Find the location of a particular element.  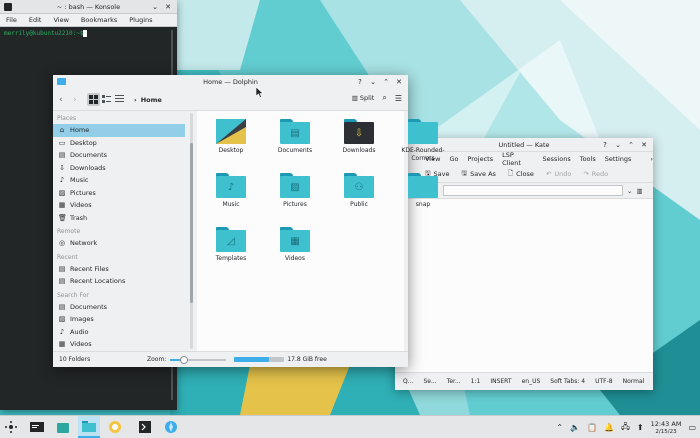

kate-task-icon is located at coordinates (115, 427).